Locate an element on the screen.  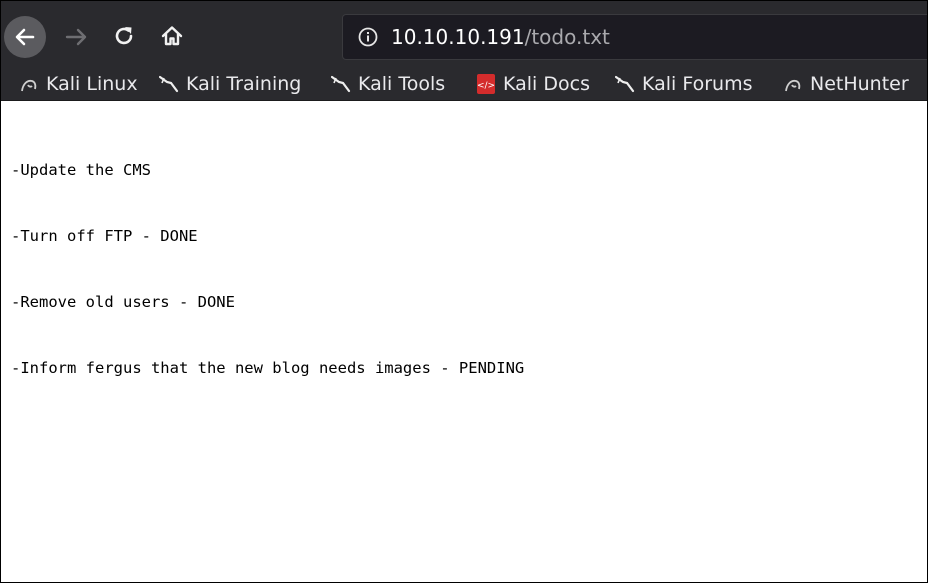
home-icon is located at coordinates (172, 36).